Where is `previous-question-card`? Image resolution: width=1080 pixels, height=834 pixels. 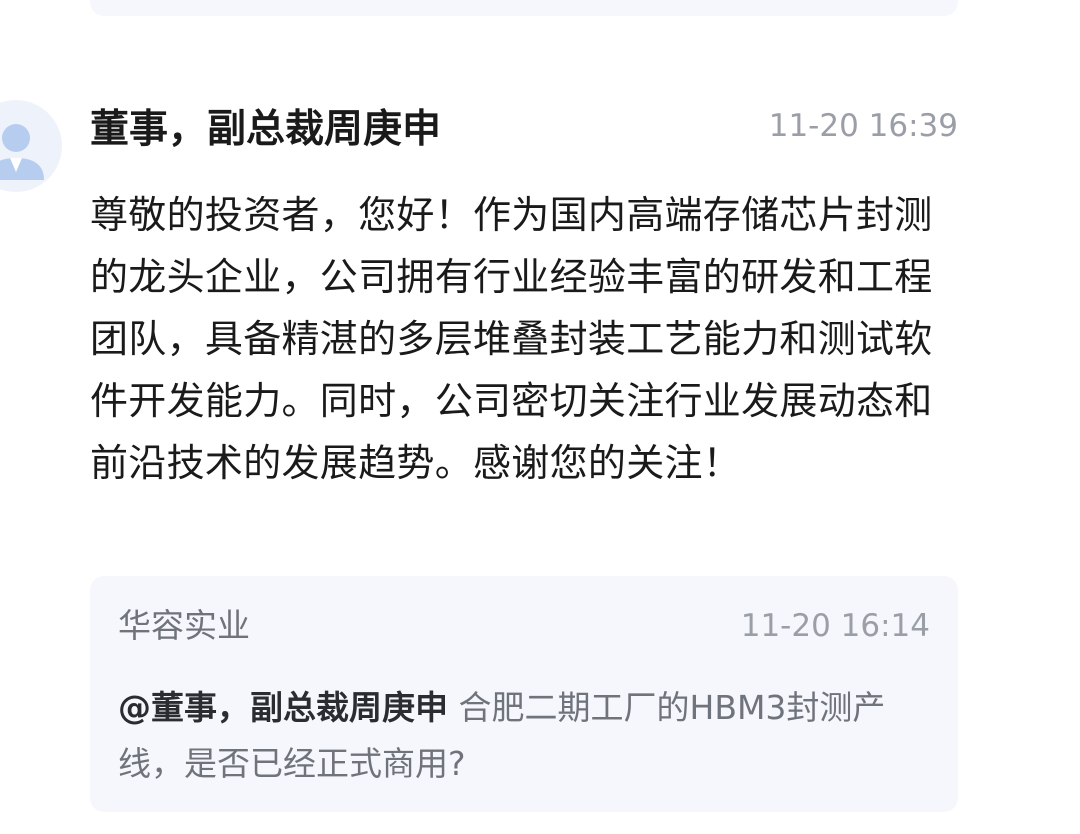 previous-question-card is located at coordinates (524, 8).